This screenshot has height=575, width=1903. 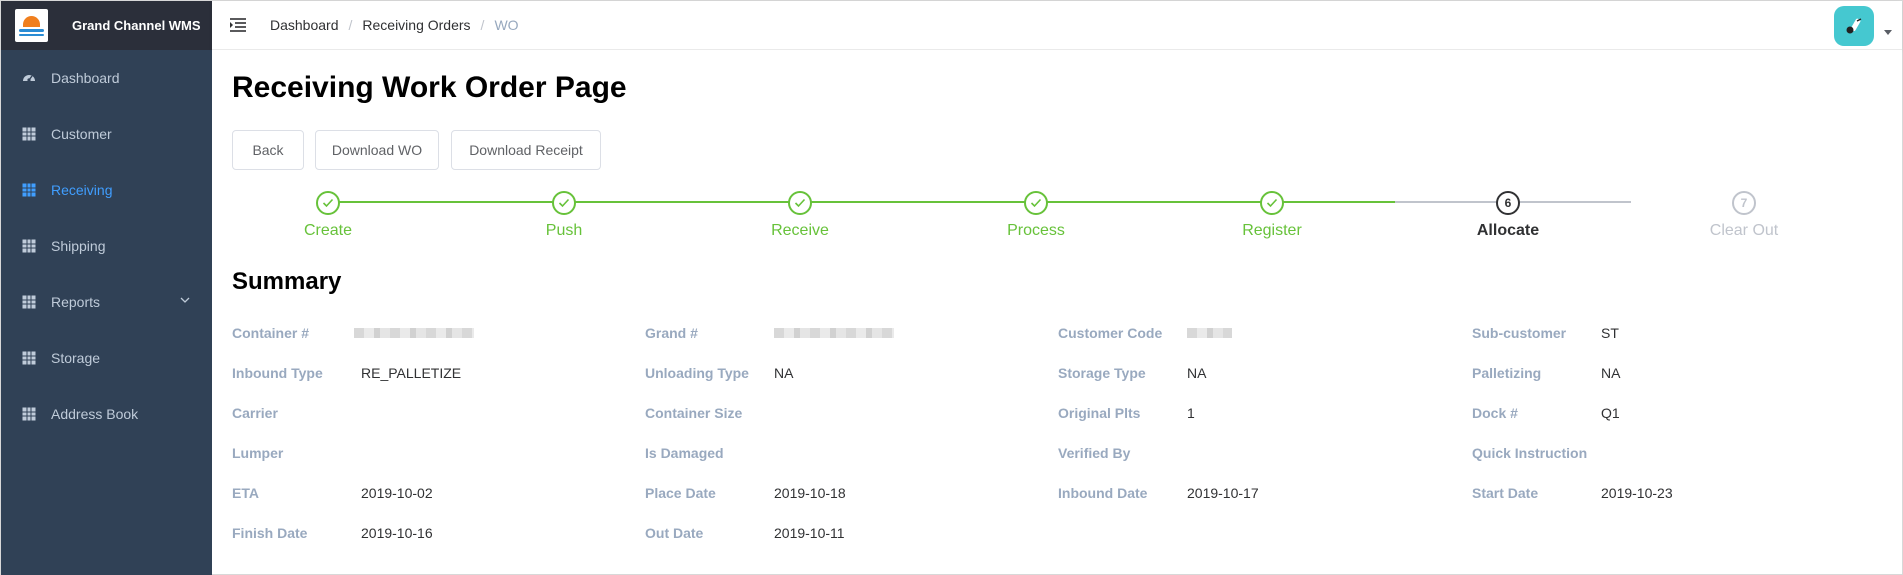 I want to click on field-value-dock-no: Q1, so click(x=1610, y=413).